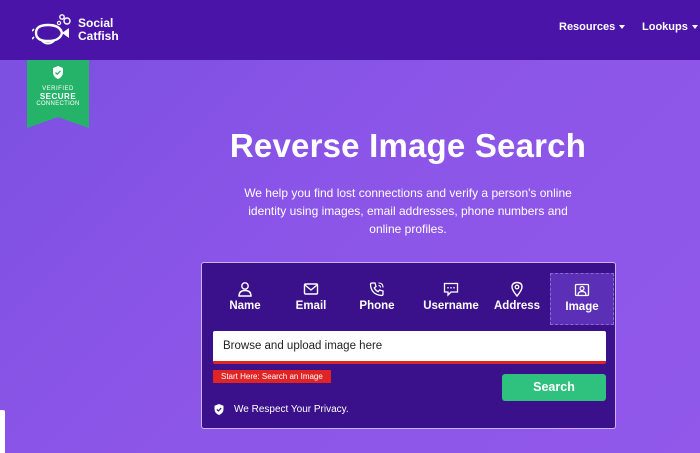 The image size is (700, 453). I want to click on phone-icon, so click(376, 289).